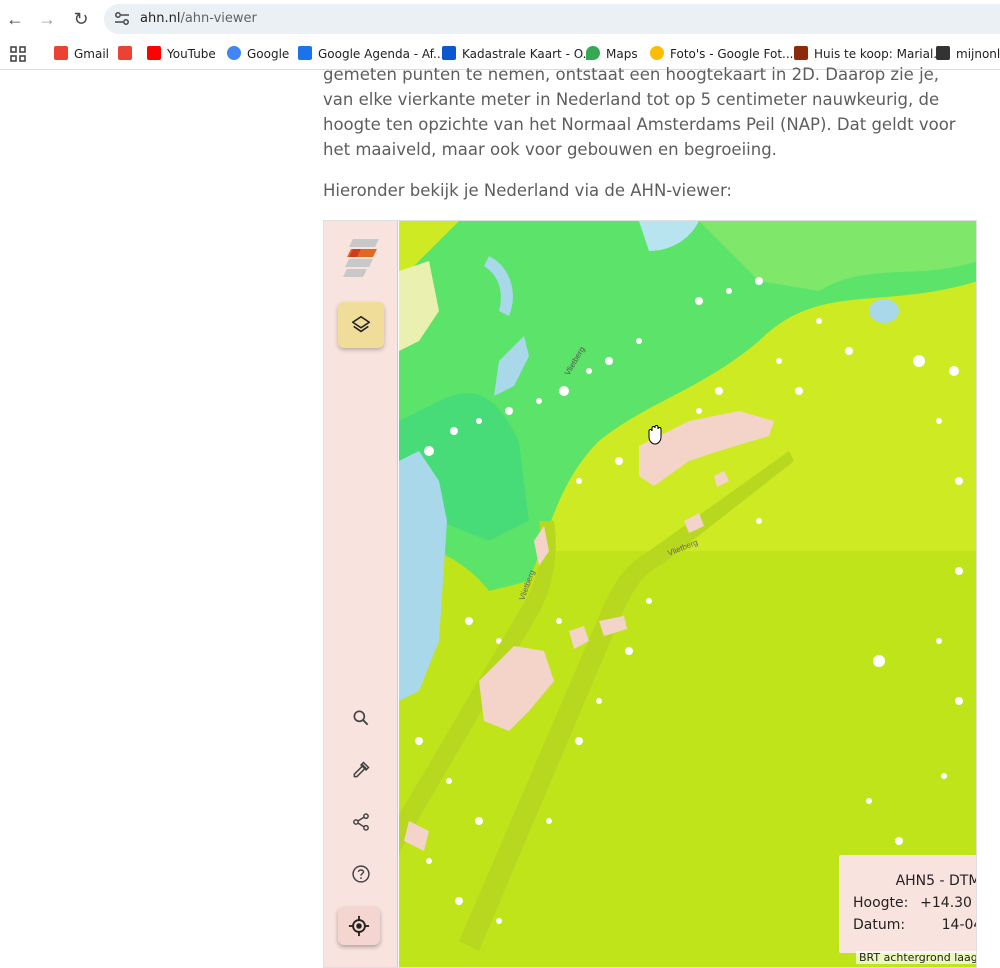 This screenshot has height=968, width=1000. I want to click on apps-grid-icon, so click(18, 54).